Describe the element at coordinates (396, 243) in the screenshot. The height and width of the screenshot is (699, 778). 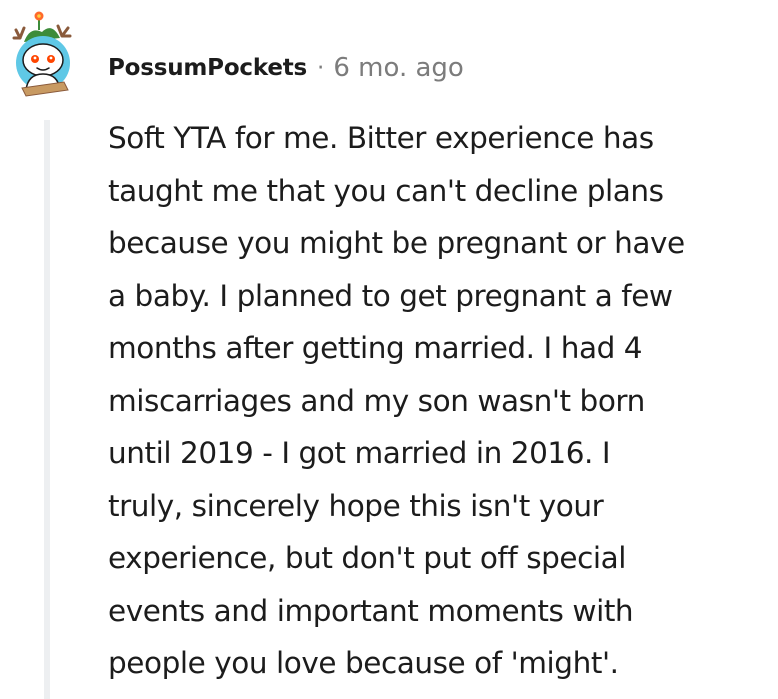
I see `comment-body-line: because you might be pregnant or have` at that location.